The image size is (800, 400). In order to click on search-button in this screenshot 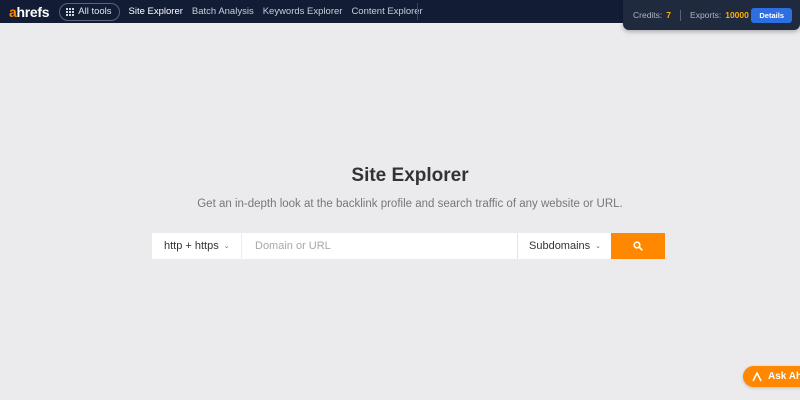, I will do `click(638, 246)`.